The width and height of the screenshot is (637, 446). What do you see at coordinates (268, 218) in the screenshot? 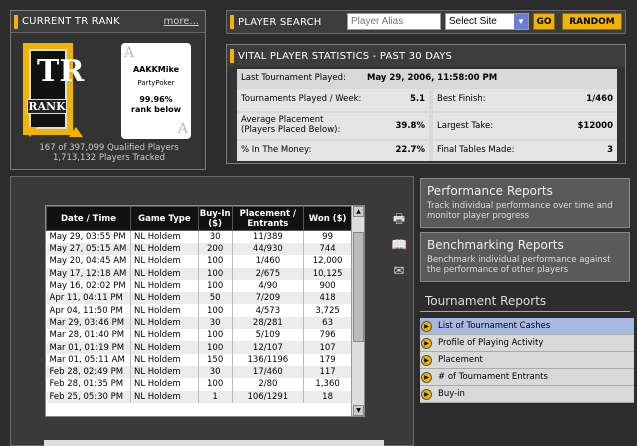
I see `col-placement: Placement / Entrants` at bounding box center [268, 218].